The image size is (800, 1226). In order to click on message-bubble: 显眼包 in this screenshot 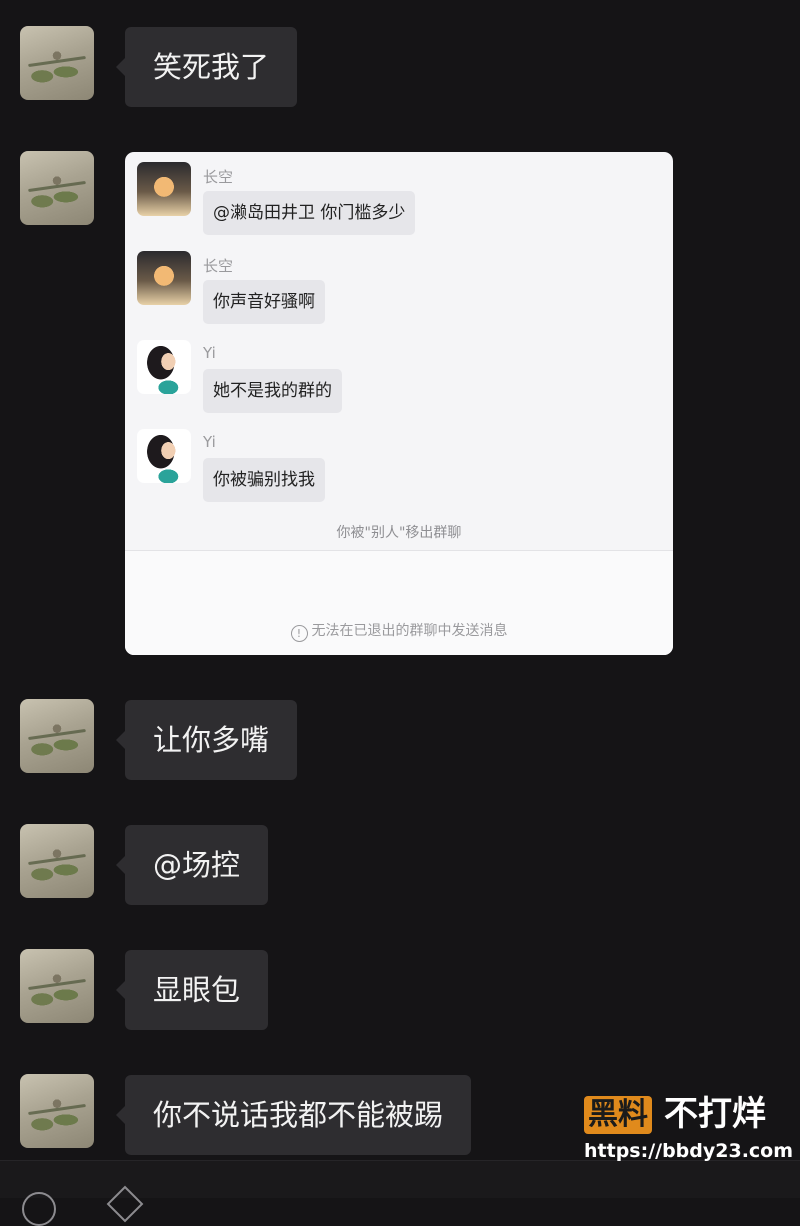, I will do `click(192, 990)`.